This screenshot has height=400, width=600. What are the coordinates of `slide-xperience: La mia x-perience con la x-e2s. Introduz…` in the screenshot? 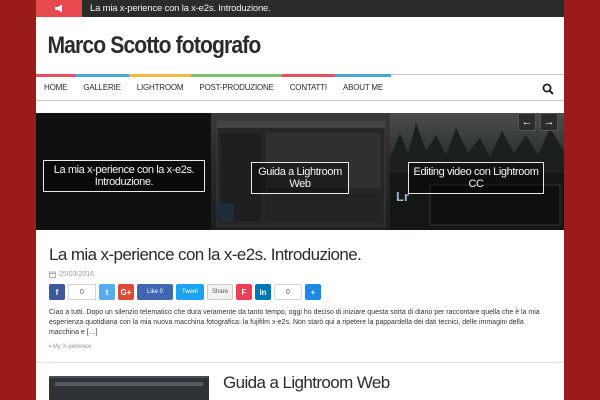 It's located at (123, 171).